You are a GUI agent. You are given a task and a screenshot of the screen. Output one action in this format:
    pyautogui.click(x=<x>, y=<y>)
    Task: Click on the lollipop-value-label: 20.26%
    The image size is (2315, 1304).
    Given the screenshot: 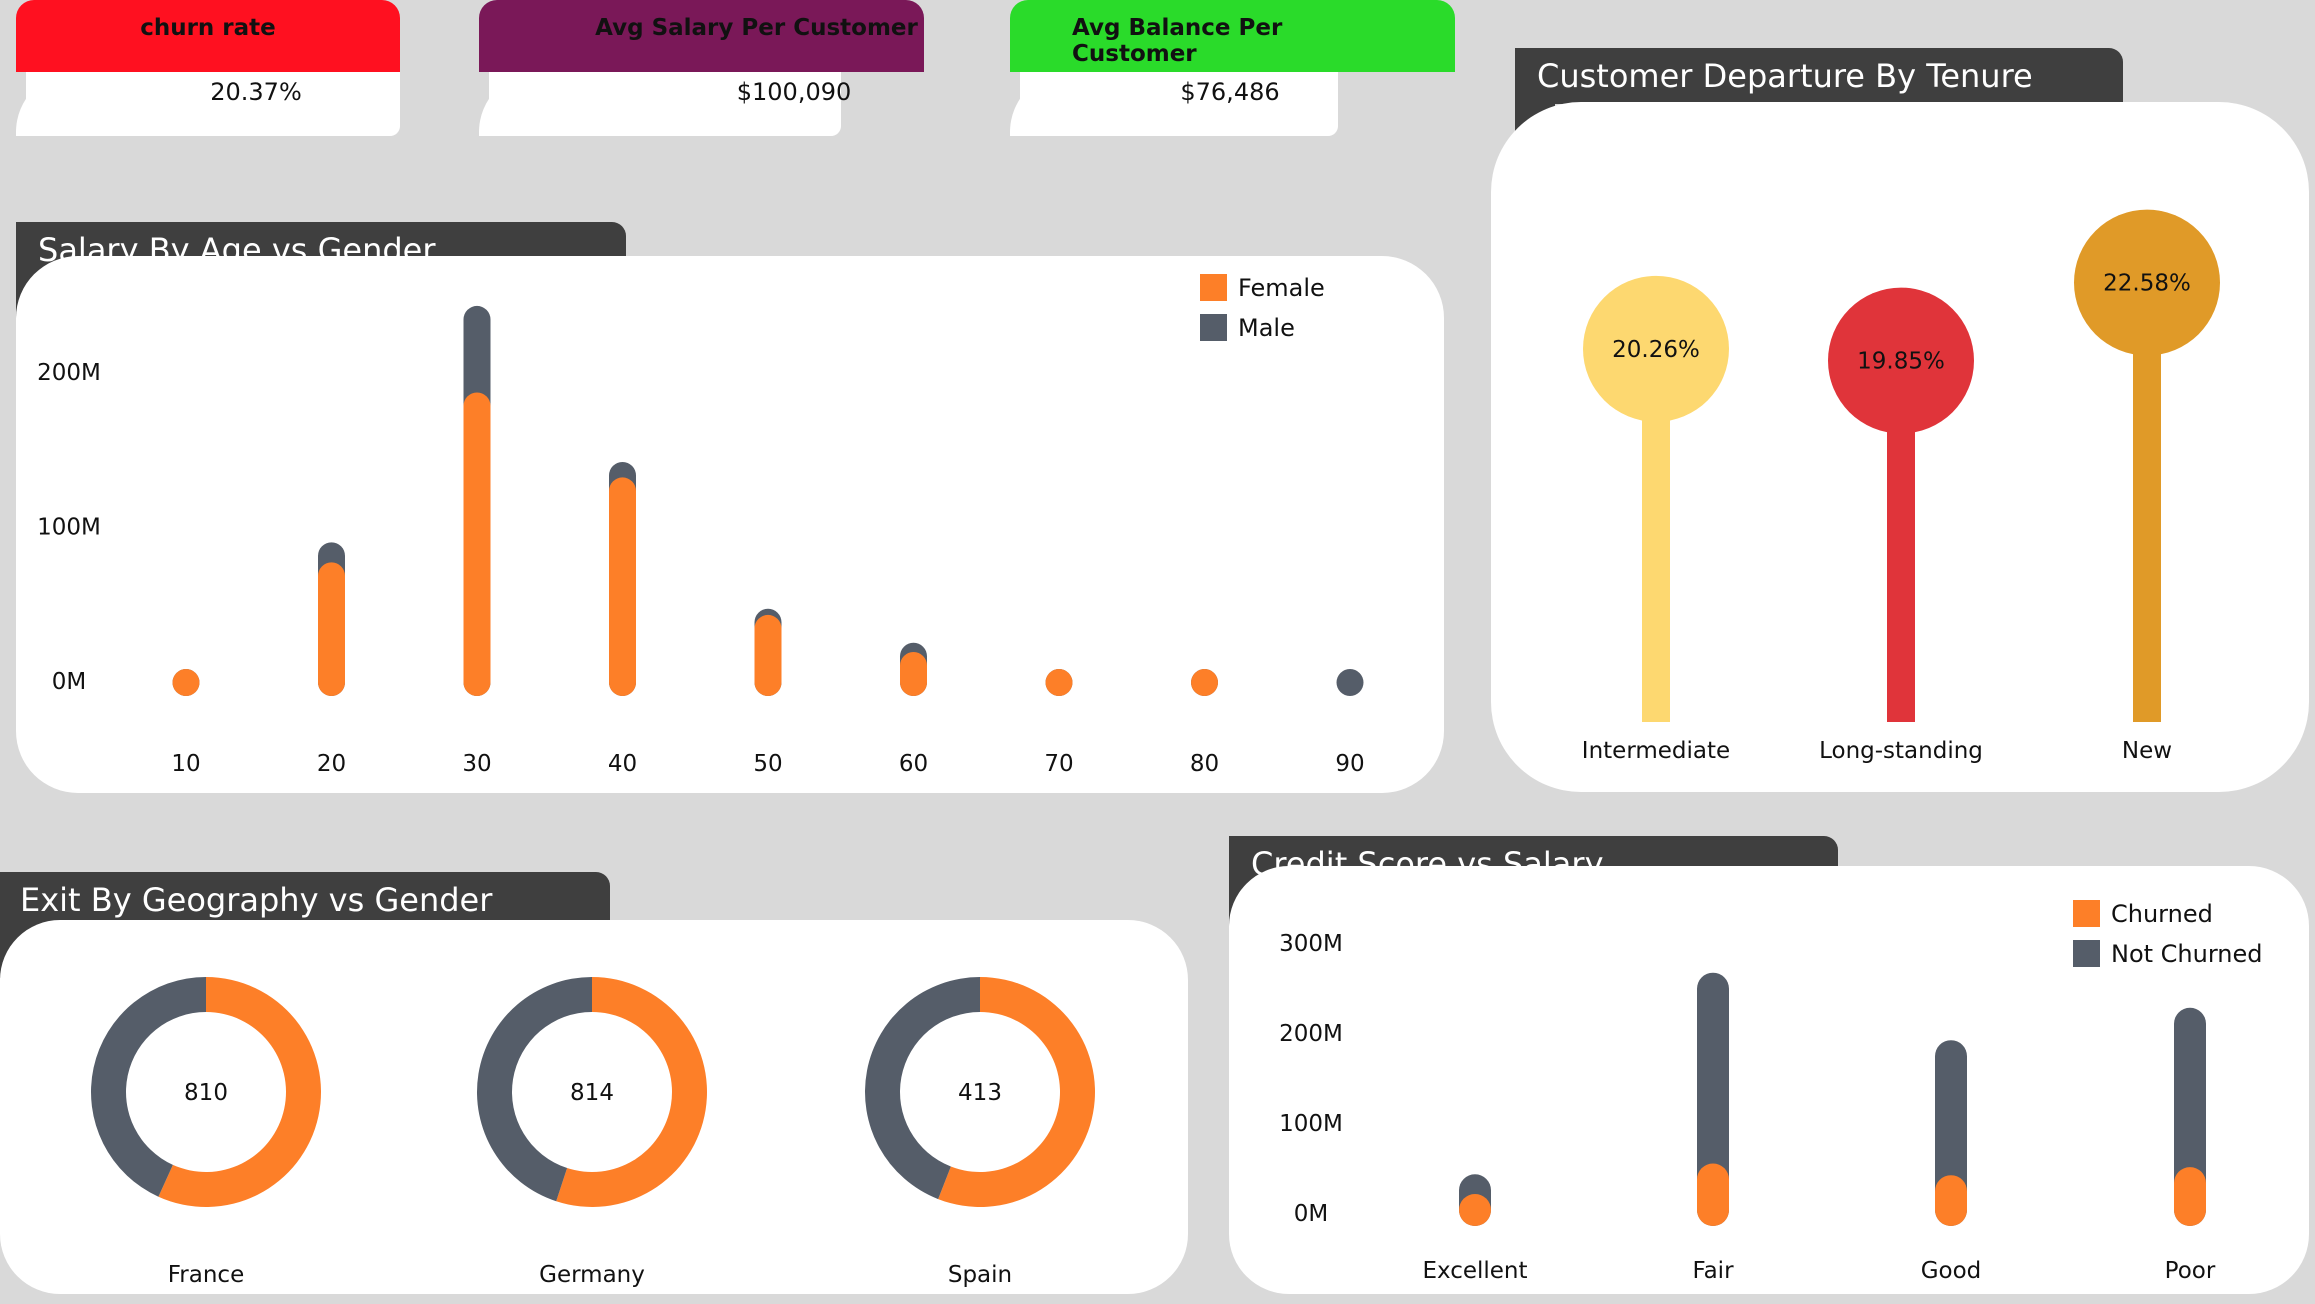 What is the action you would take?
    pyautogui.click(x=1656, y=350)
    